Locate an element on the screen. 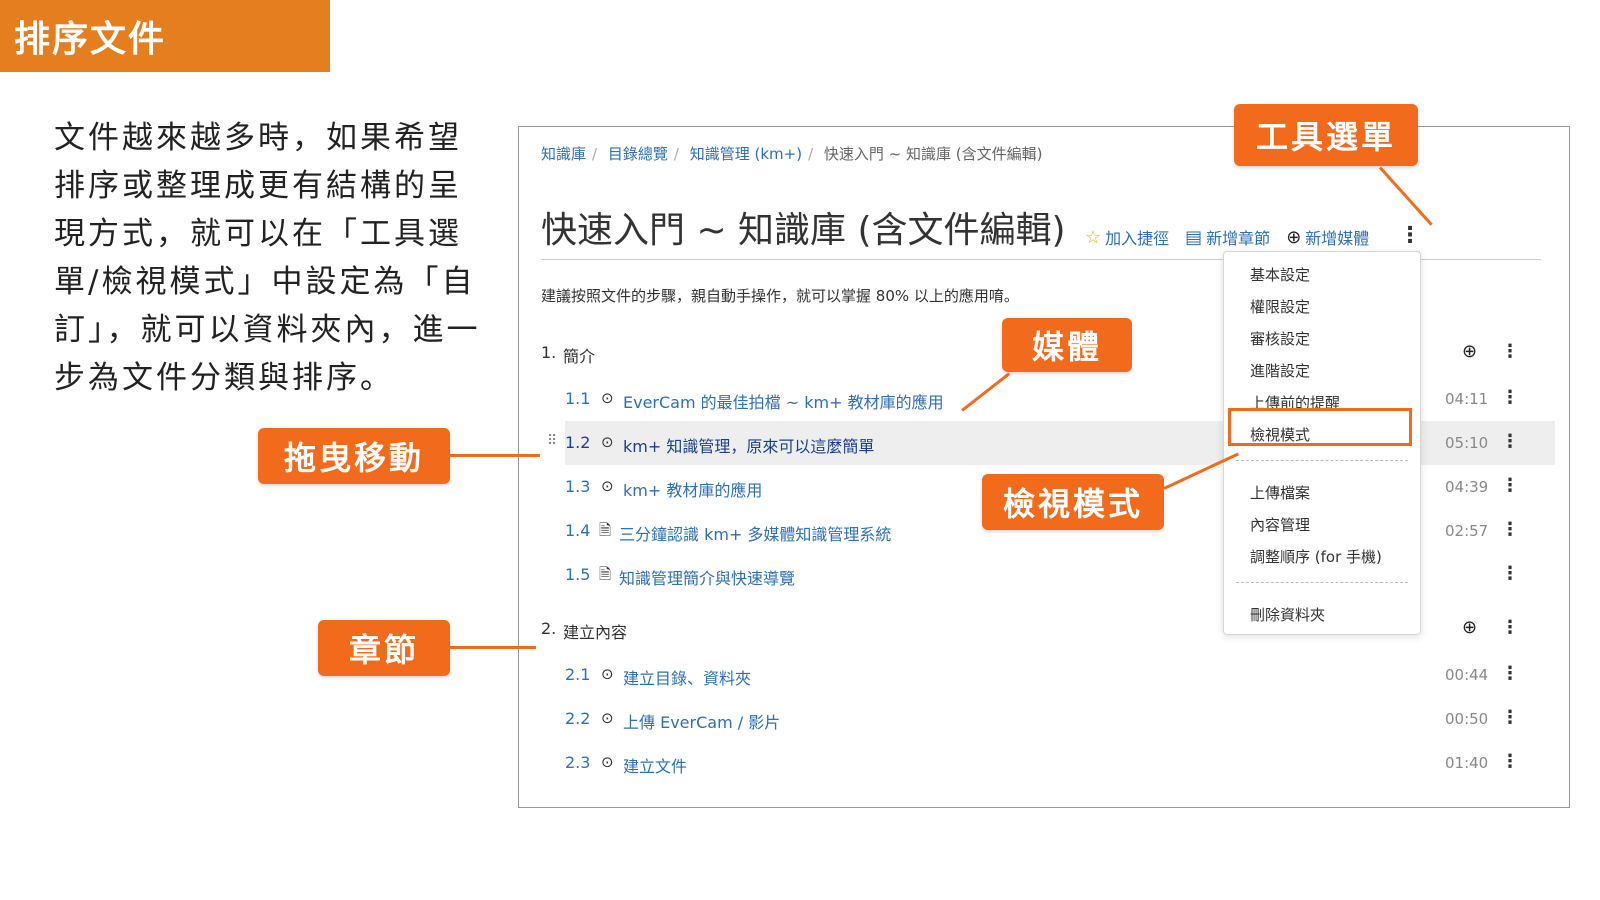  callout-media: 媒體 is located at coordinates (1067, 345).